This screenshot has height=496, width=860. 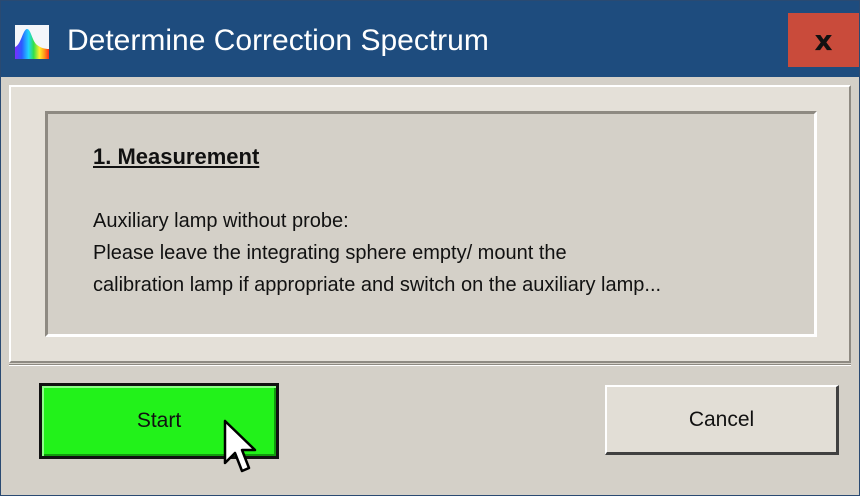 What do you see at coordinates (240, 446) in the screenshot?
I see `mouse-pointer-icon` at bounding box center [240, 446].